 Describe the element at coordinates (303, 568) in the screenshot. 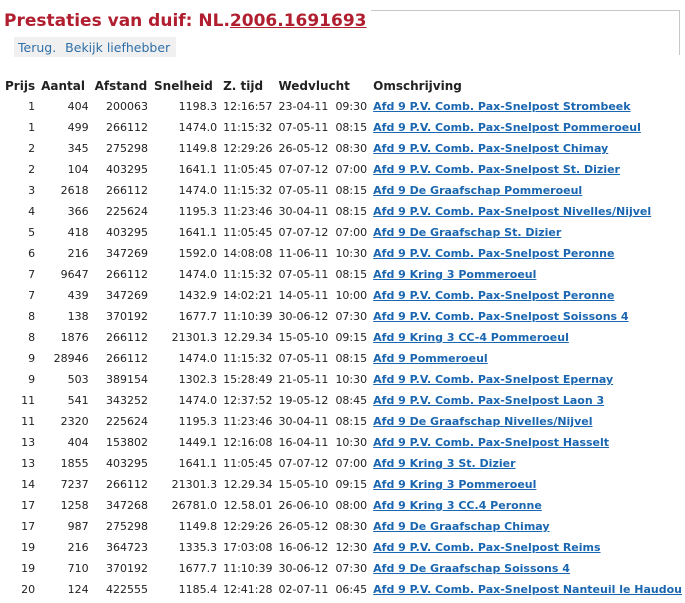

I see `race-date: 30-06-12` at that location.